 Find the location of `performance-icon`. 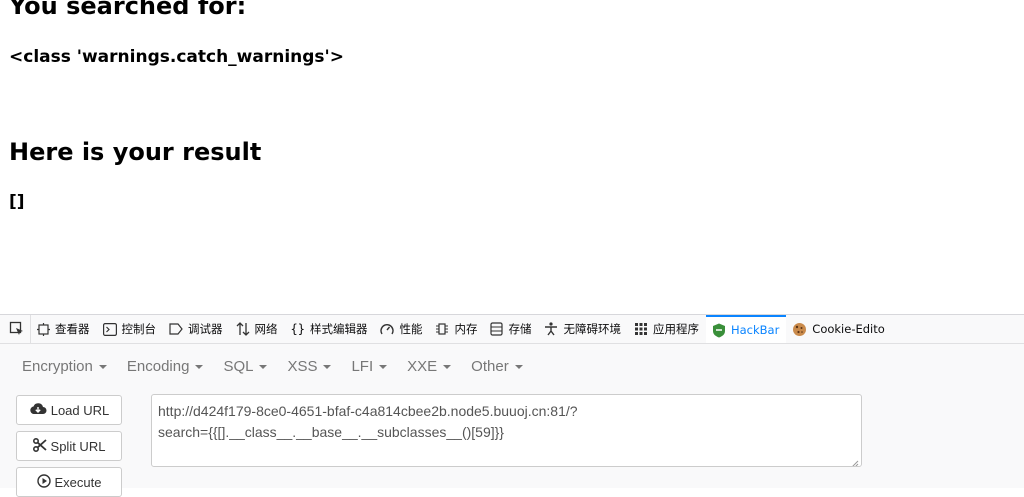

performance-icon is located at coordinates (387, 329).